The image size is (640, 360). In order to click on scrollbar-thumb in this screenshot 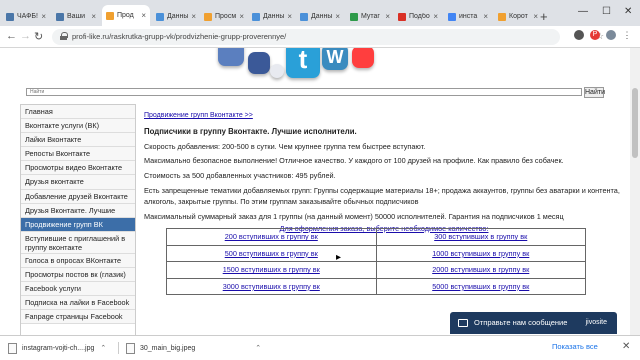, I will do `click(635, 123)`.